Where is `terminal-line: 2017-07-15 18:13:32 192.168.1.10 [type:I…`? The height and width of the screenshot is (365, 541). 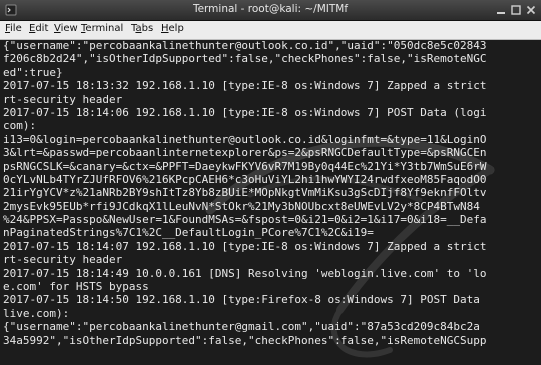 terminal-line: 2017-07-15 18:13:32 192.168.1.10 [type:I… is located at coordinates (245, 86).